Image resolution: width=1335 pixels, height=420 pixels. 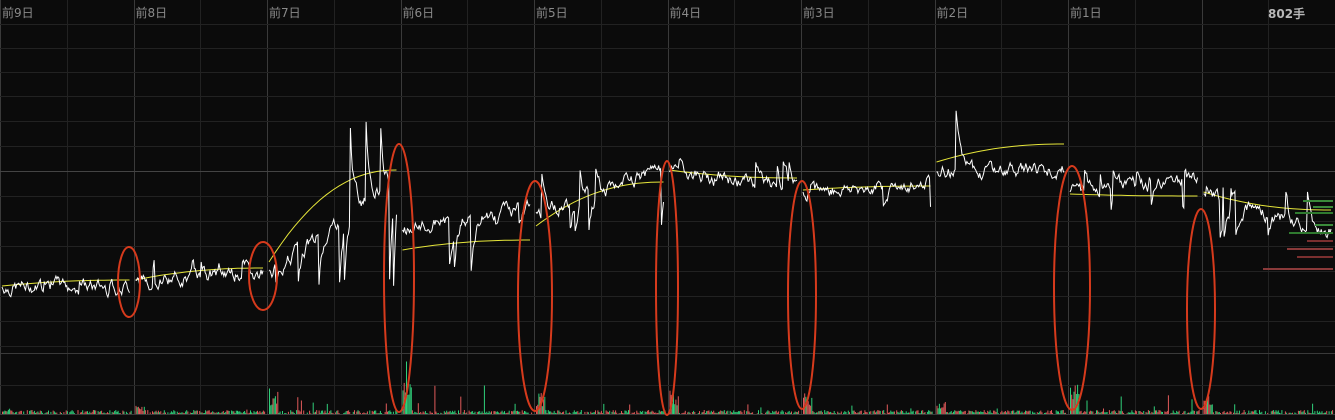 I want to click on day-labels: 前9日 前8日 前7日 前6日 前5日 前4日 前3日 前2日 前1日, so click(x=552, y=12).